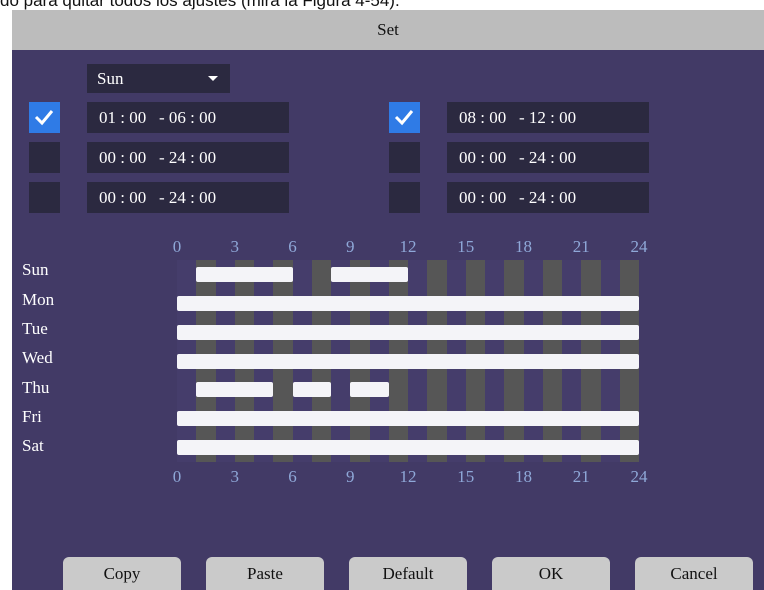  I want to click on paste-button: Paste, so click(265, 573).